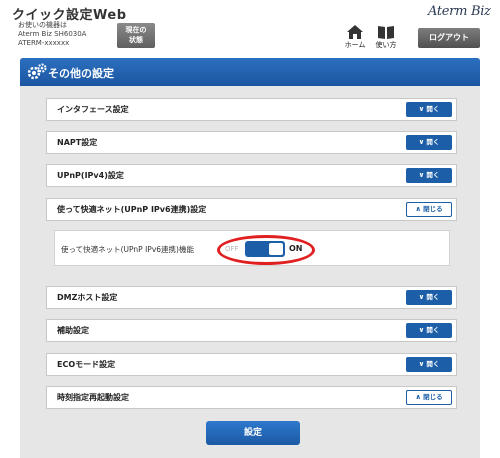 Image resolution: width=500 pixels, height=458 pixels. What do you see at coordinates (77, 142) in the screenshot?
I see `section-label: NAPT設定` at bounding box center [77, 142].